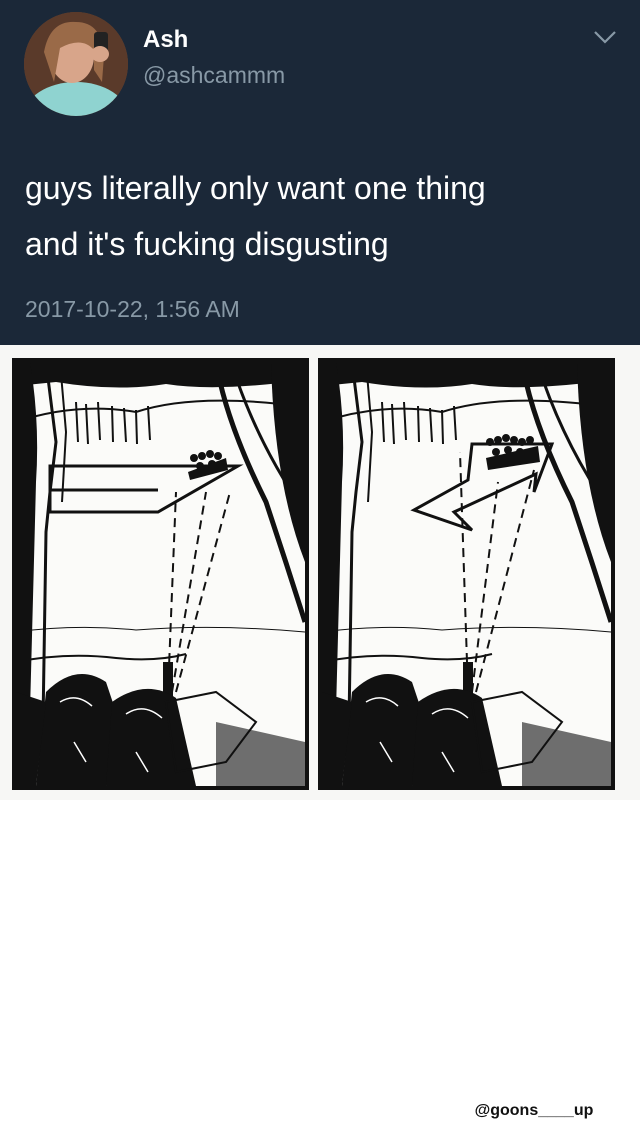 The width and height of the screenshot is (640, 1125). I want to click on tweet-timestamp: 2017-10-22, 1:56 AM, so click(132, 309).